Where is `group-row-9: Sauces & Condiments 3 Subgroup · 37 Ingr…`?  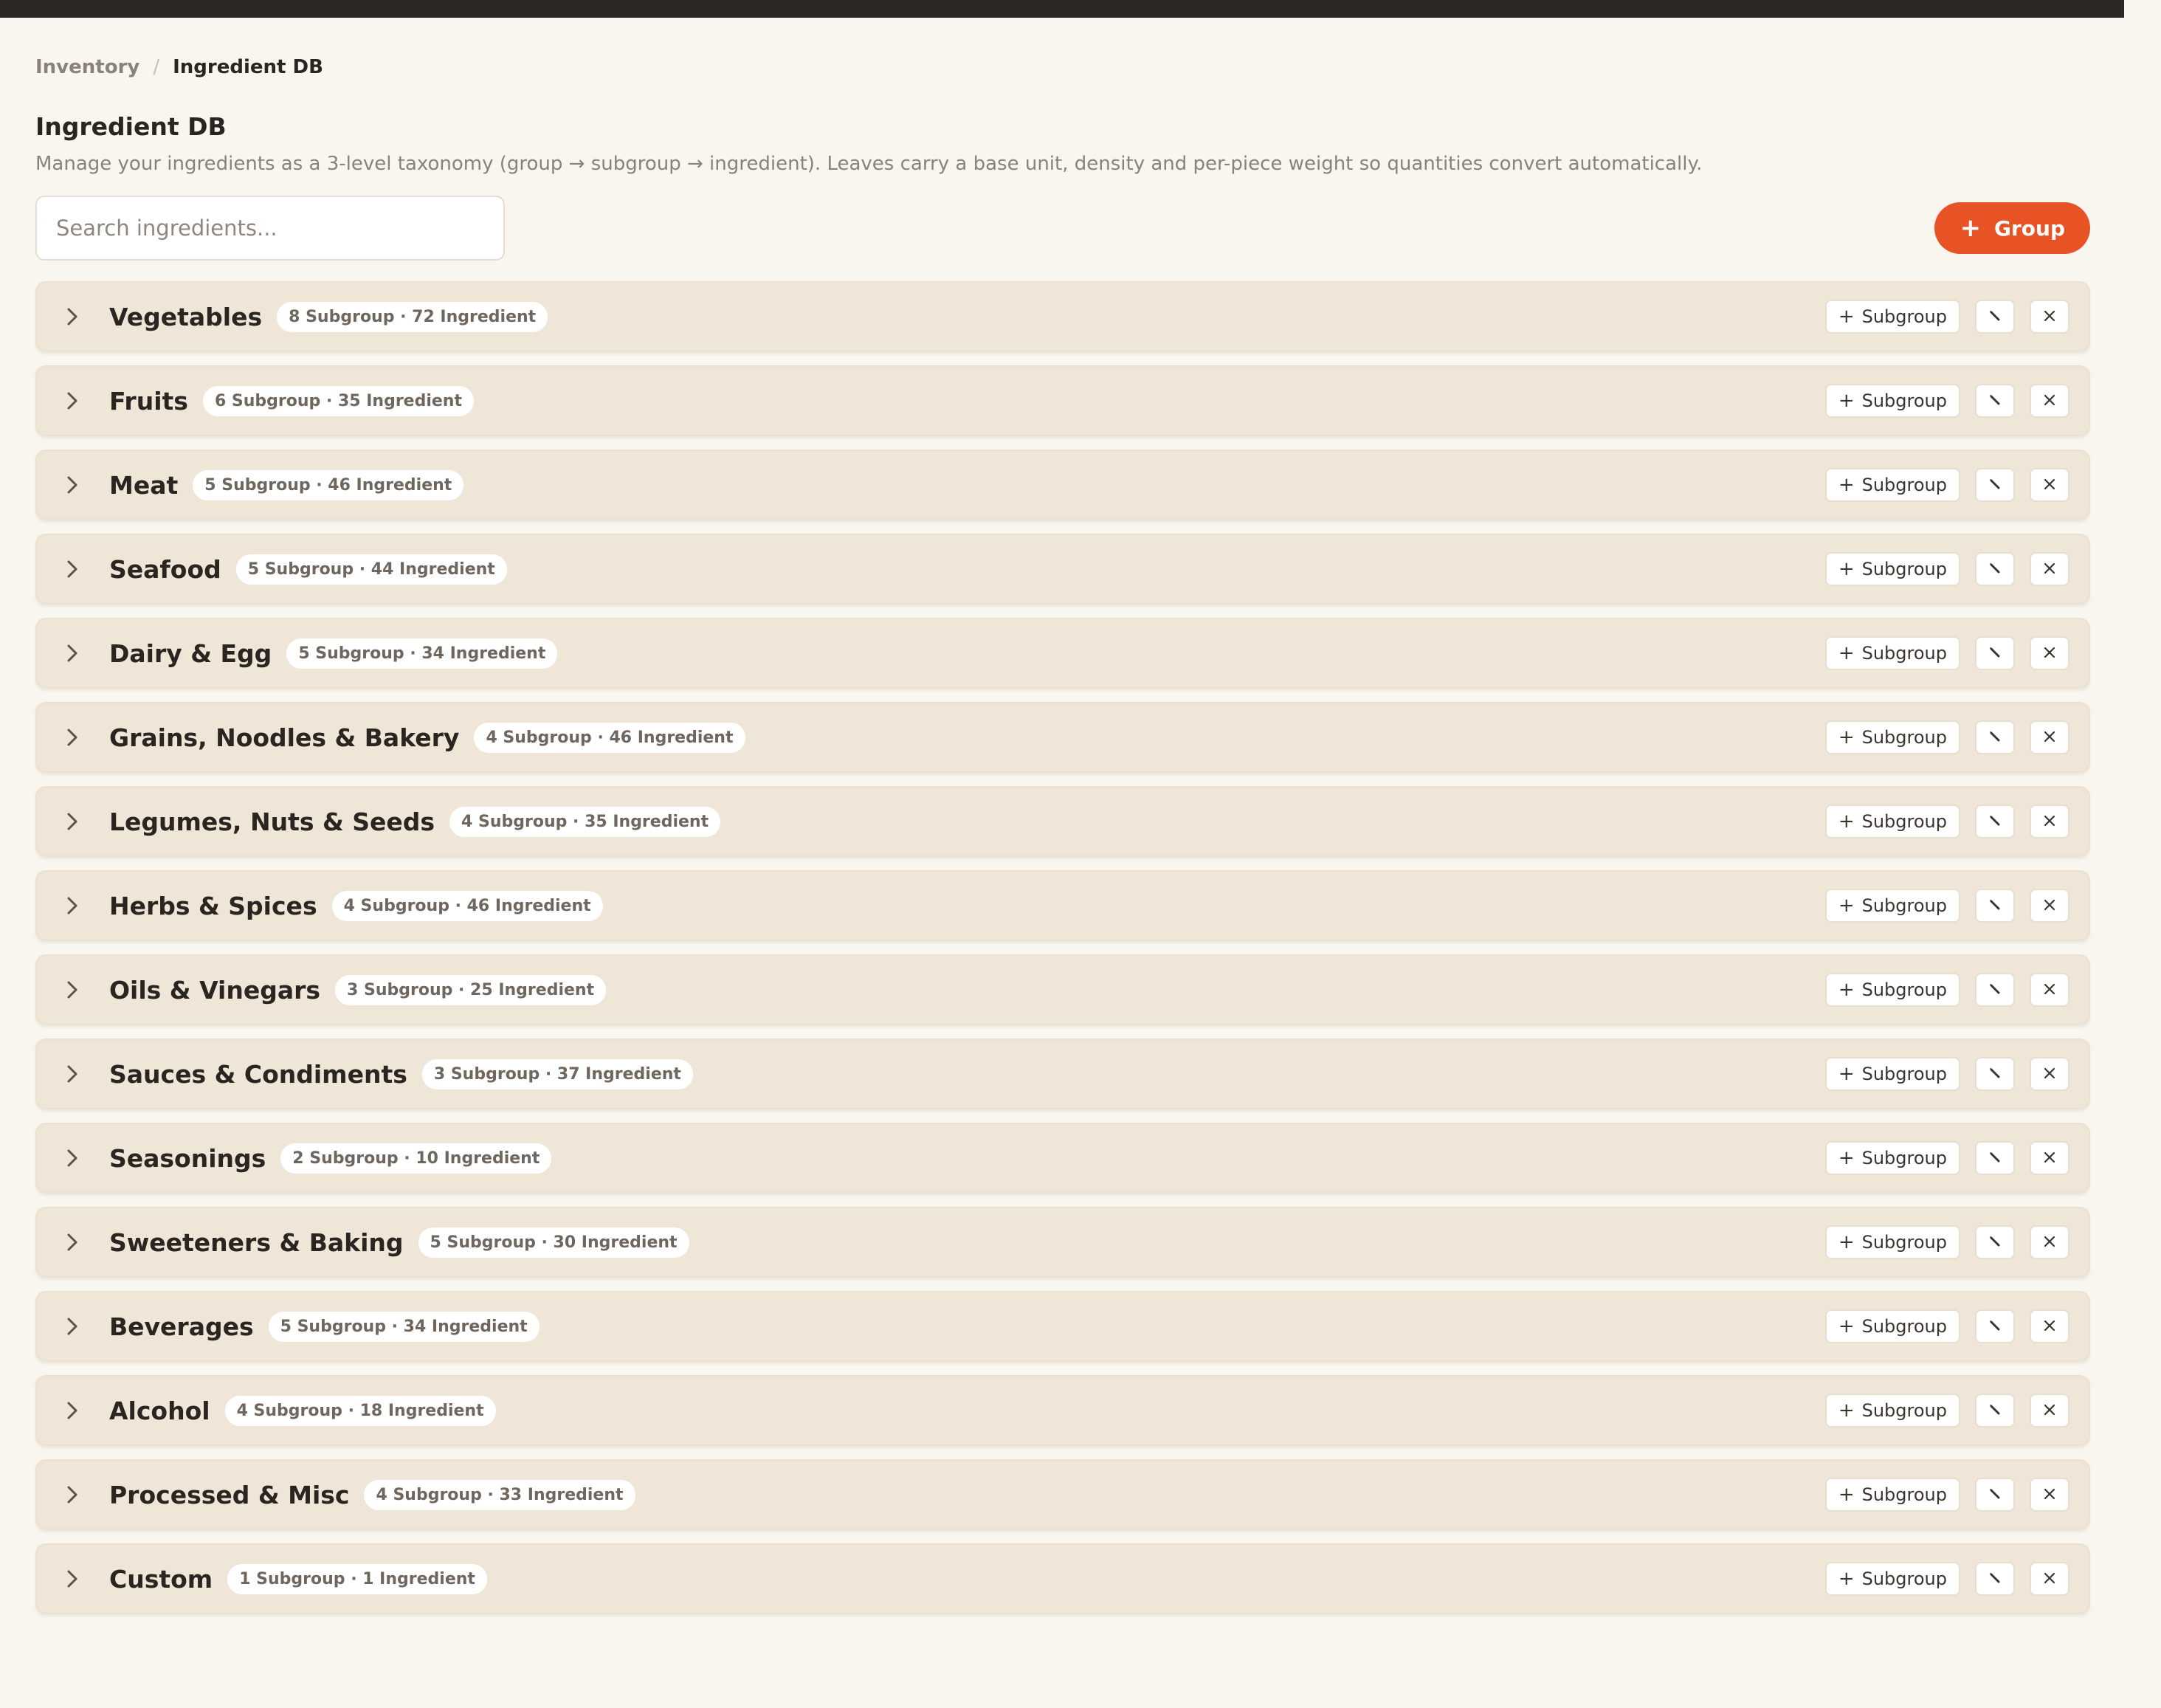 group-row-9: Sauces & Condiments 3 Subgroup · 37 Ingr… is located at coordinates (1062, 1074).